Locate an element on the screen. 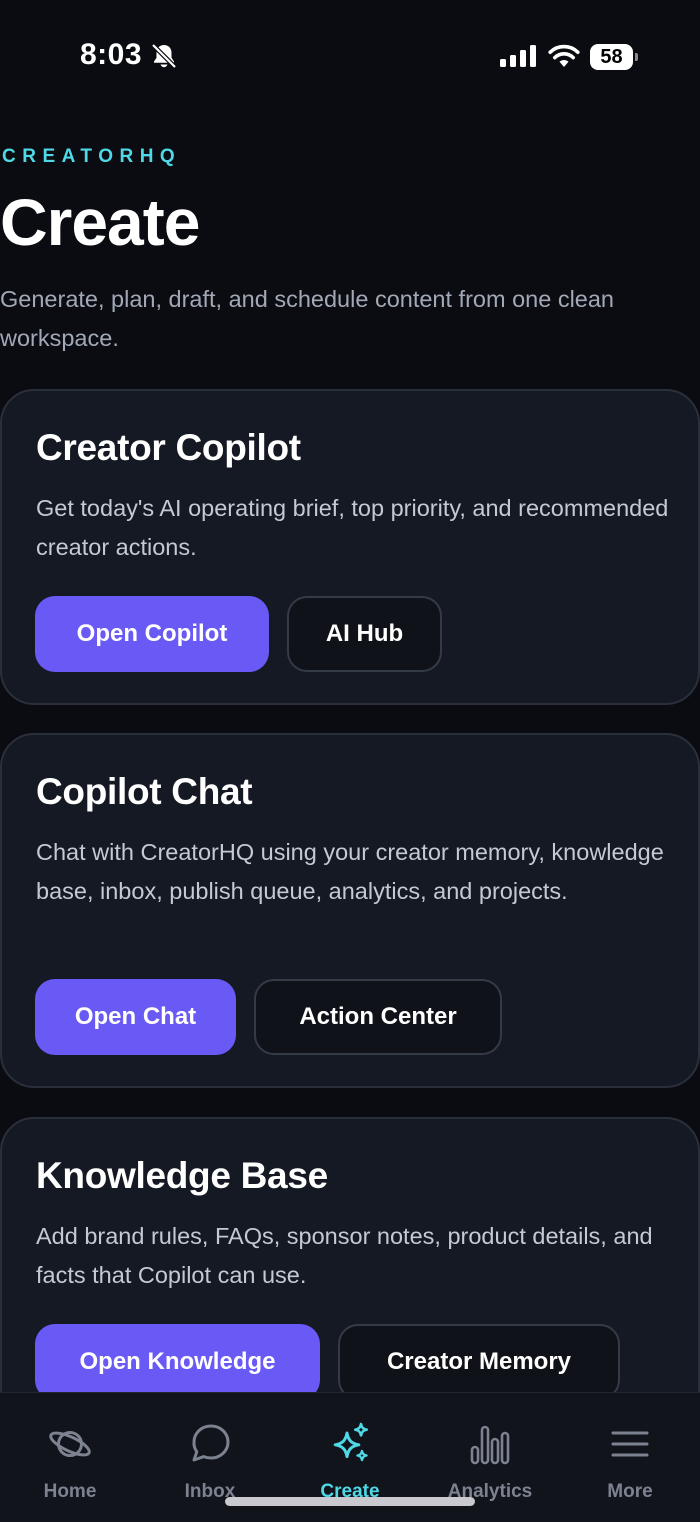 The height and width of the screenshot is (1522, 700). battery-icon: 58 is located at coordinates (614, 57).